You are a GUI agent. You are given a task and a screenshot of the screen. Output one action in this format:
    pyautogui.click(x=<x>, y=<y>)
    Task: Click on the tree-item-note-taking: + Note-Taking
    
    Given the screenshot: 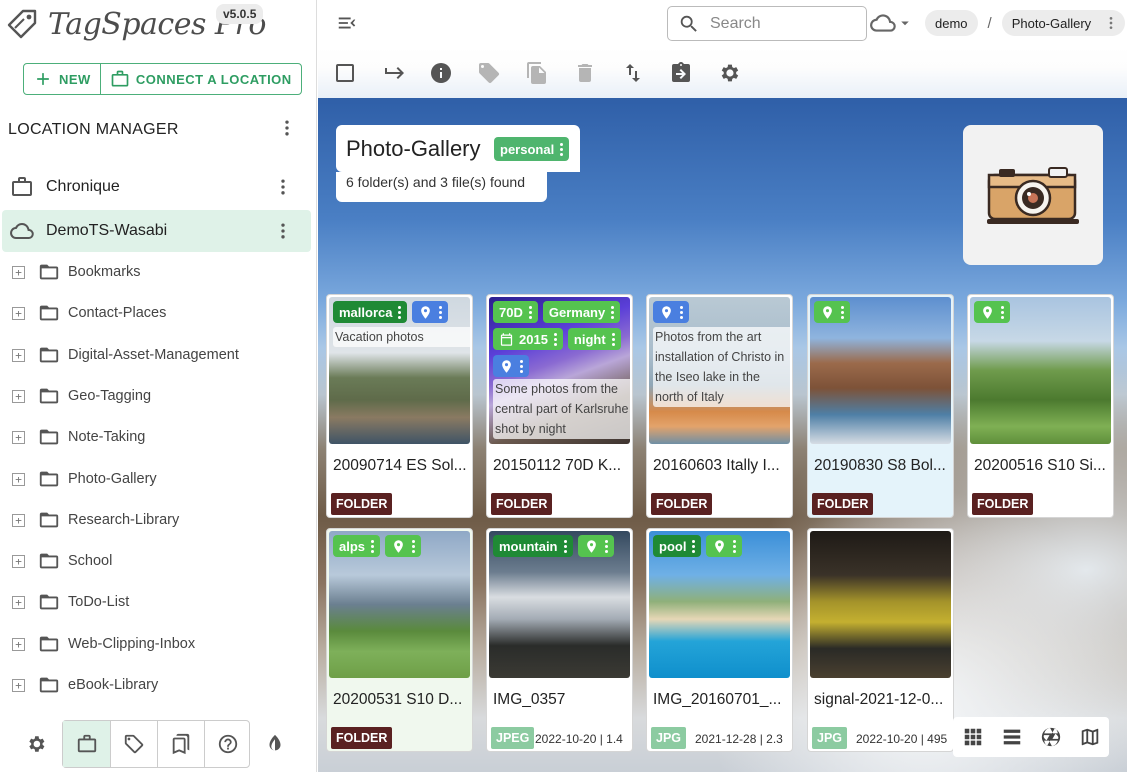 What is the action you would take?
    pyautogui.click(x=78, y=437)
    